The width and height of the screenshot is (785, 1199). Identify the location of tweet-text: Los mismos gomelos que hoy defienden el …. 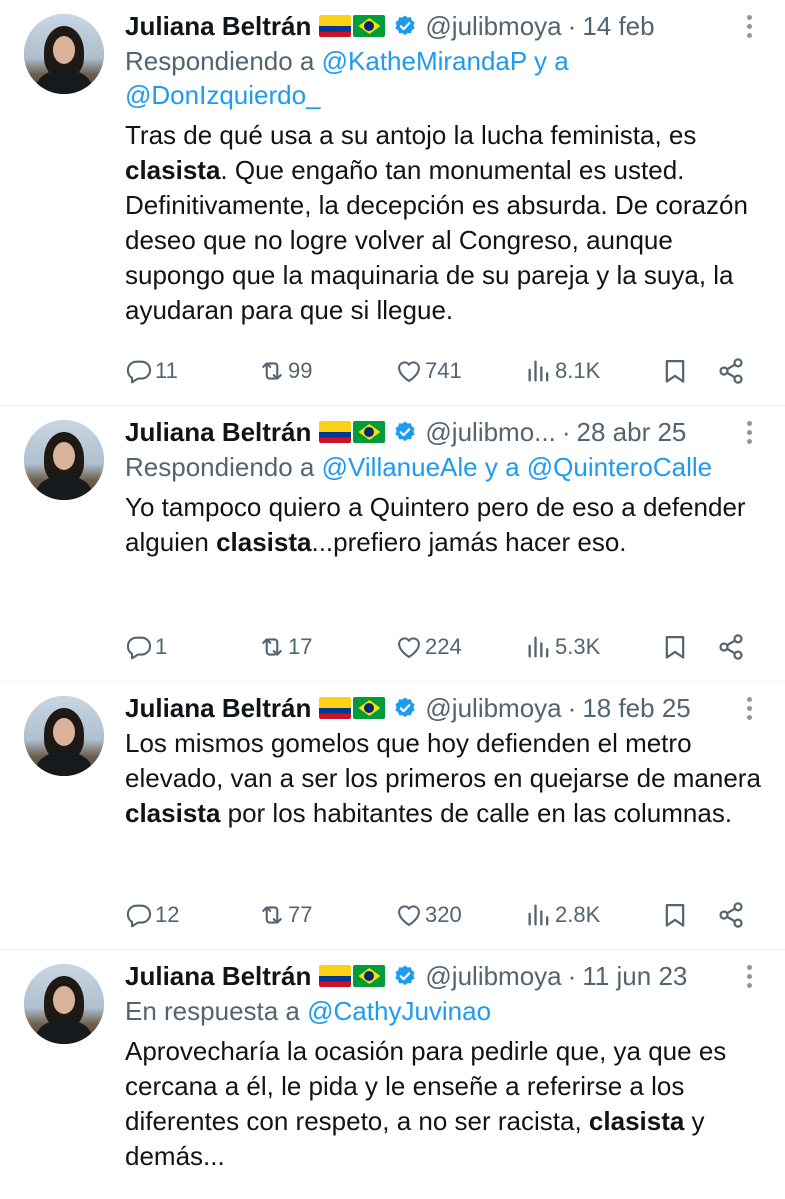
(443, 778).